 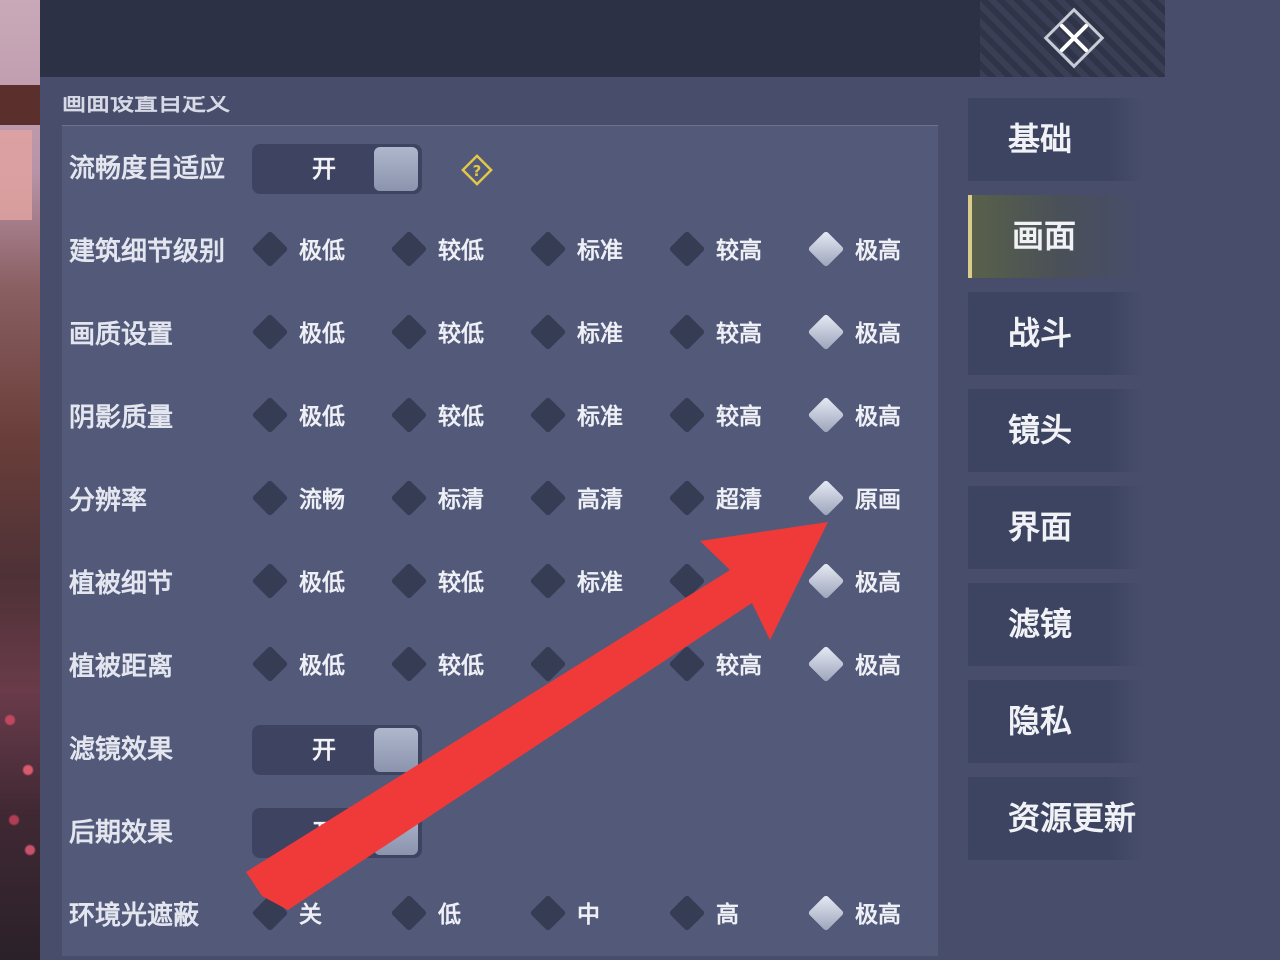 What do you see at coordinates (20, 780) in the screenshot?
I see `scene-flowers` at bounding box center [20, 780].